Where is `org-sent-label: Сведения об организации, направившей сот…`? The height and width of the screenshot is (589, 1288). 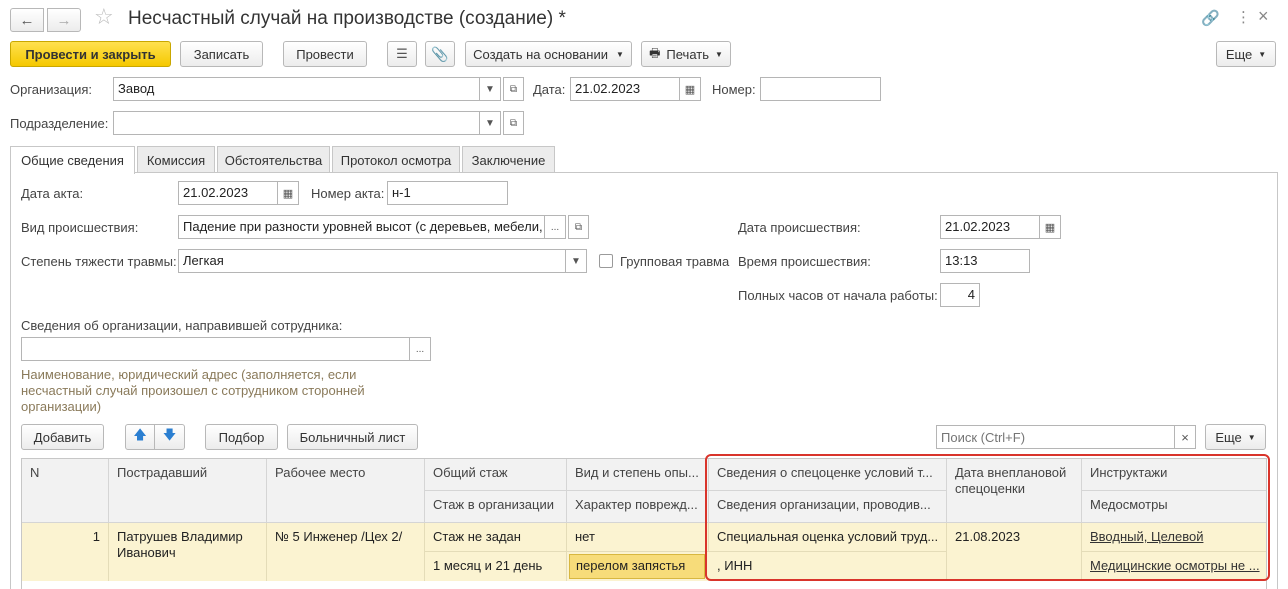
org-sent-label: Сведения об организации, направившей сот… is located at coordinates (182, 325).